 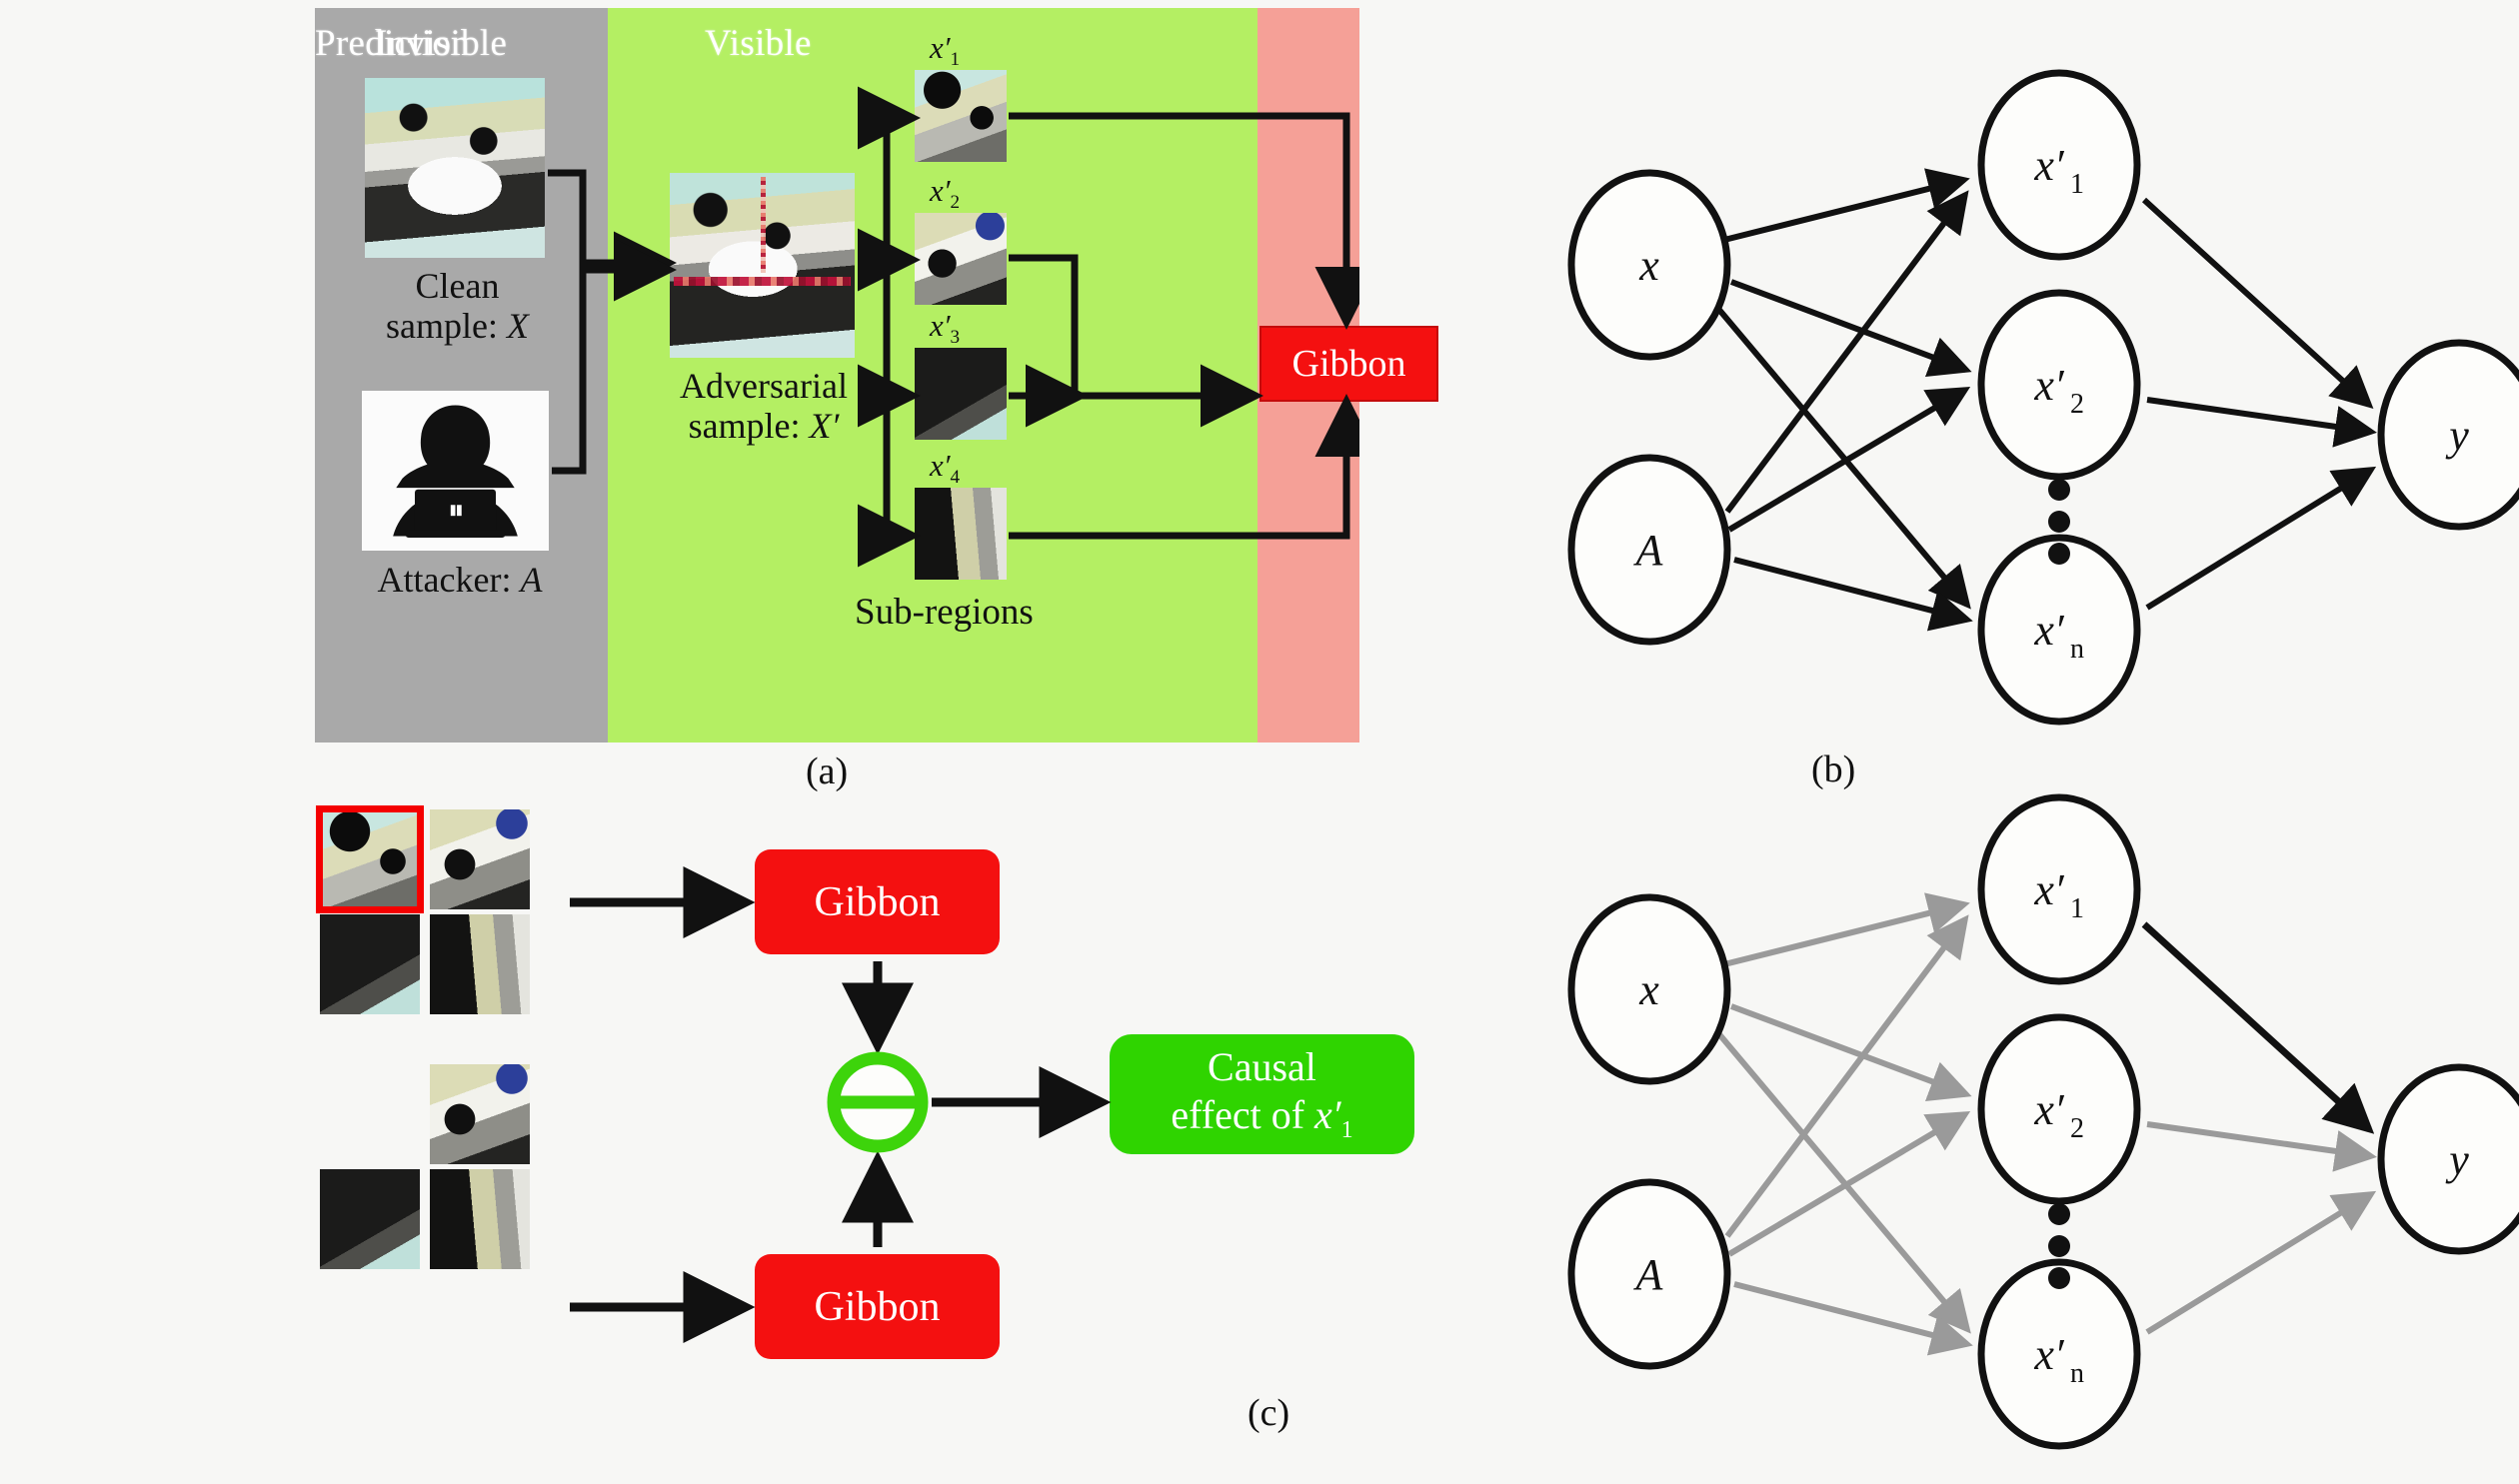 I want to click on sub-region-label-3-sub: 3, so click(x=955, y=338).